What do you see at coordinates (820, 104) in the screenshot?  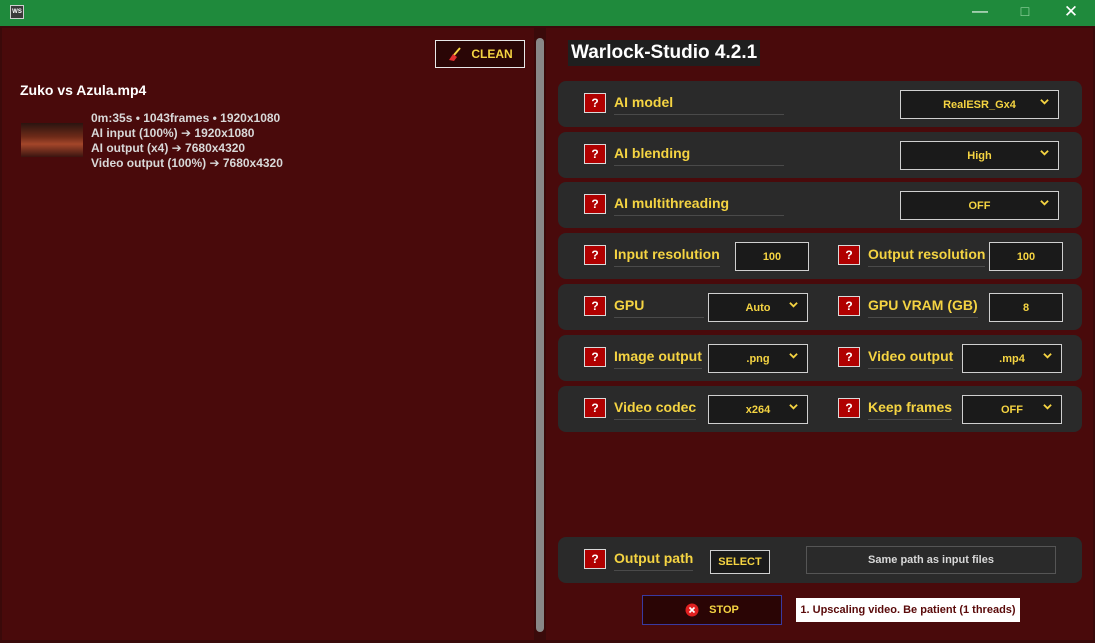 I see `ai-model-row: ? AI model RealESR_Gx4` at bounding box center [820, 104].